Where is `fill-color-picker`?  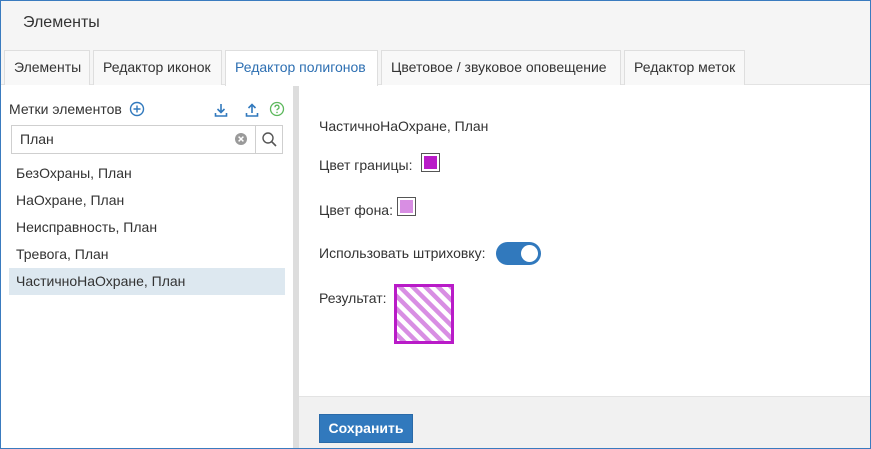 fill-color-picker is located at coordinates (406, 206).